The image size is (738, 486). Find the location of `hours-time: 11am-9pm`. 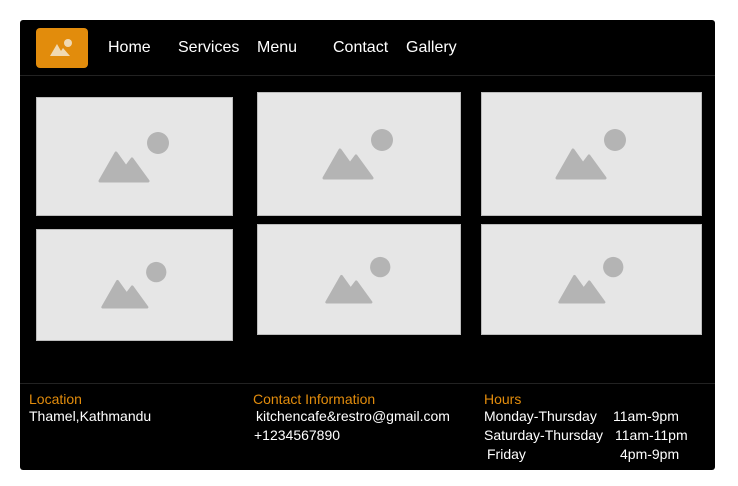

hours-time: 11am-9pm is located at coordinates (646, 416).